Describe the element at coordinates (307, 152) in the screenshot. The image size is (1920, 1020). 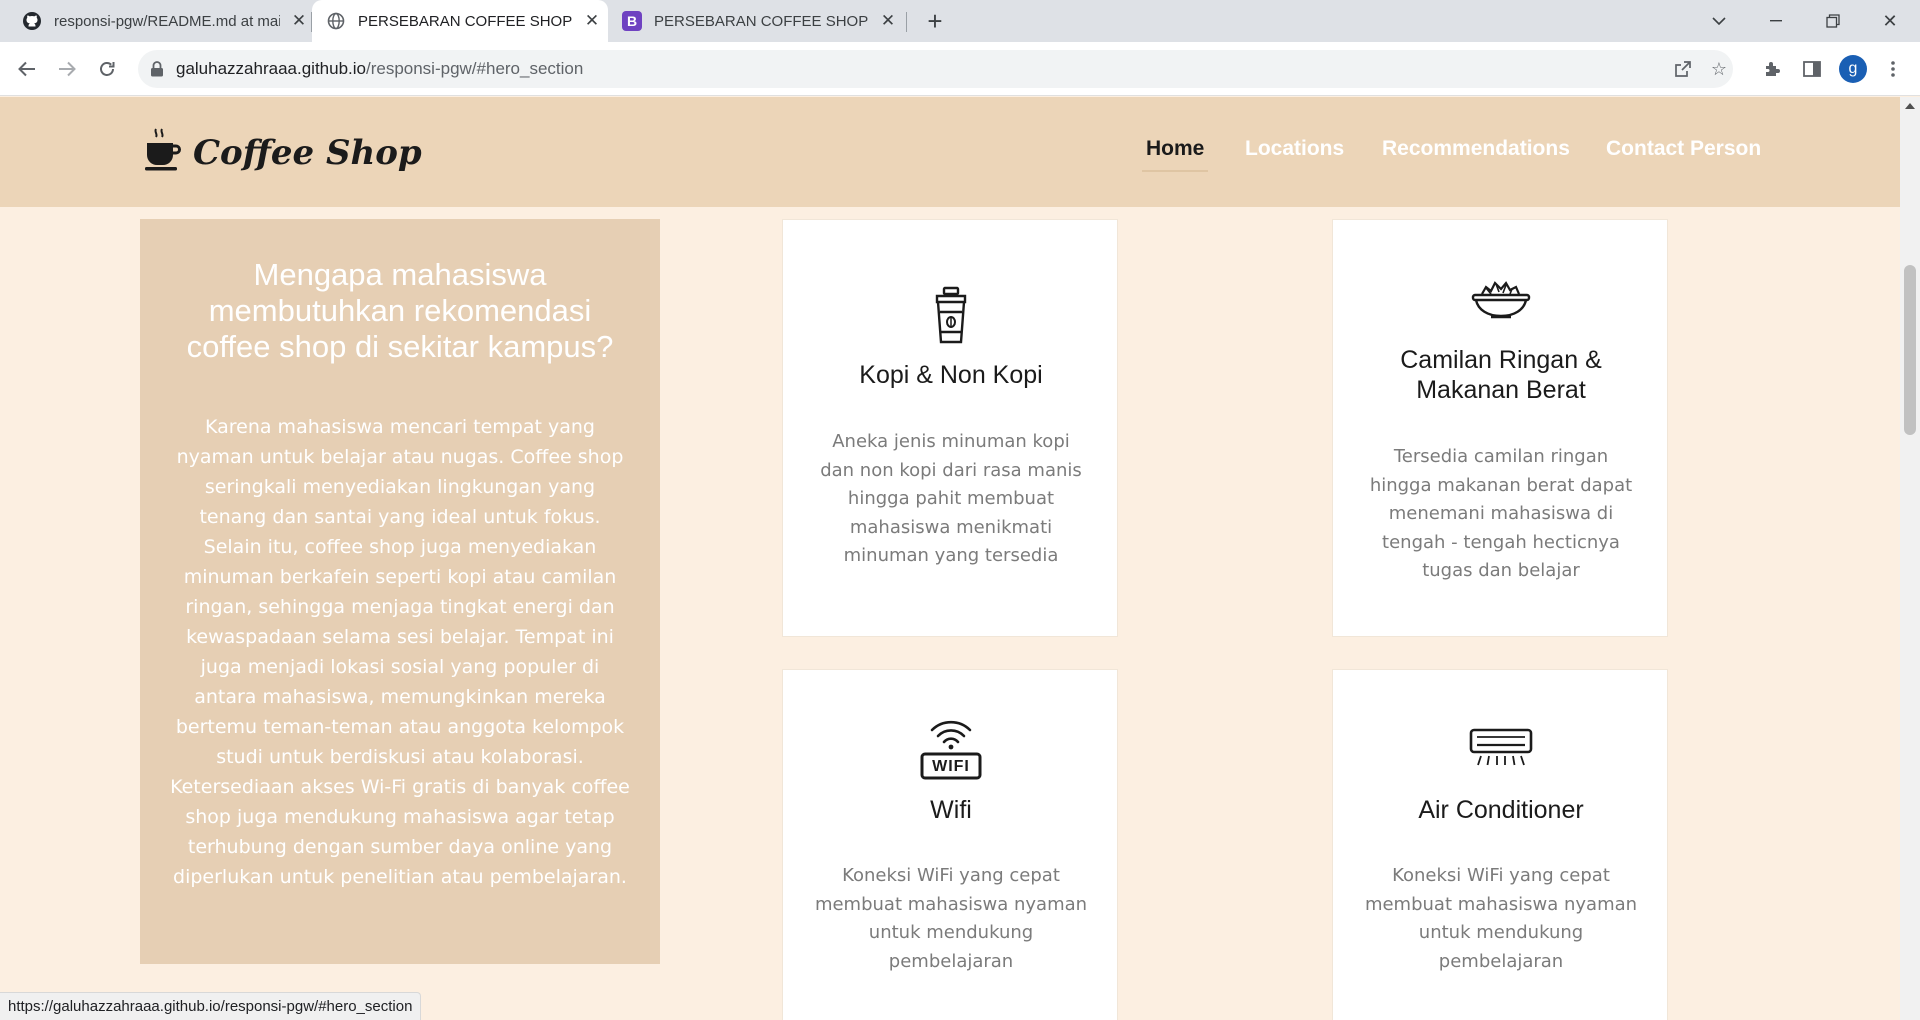
I see `brand-name: Coffee Shop` at that location.